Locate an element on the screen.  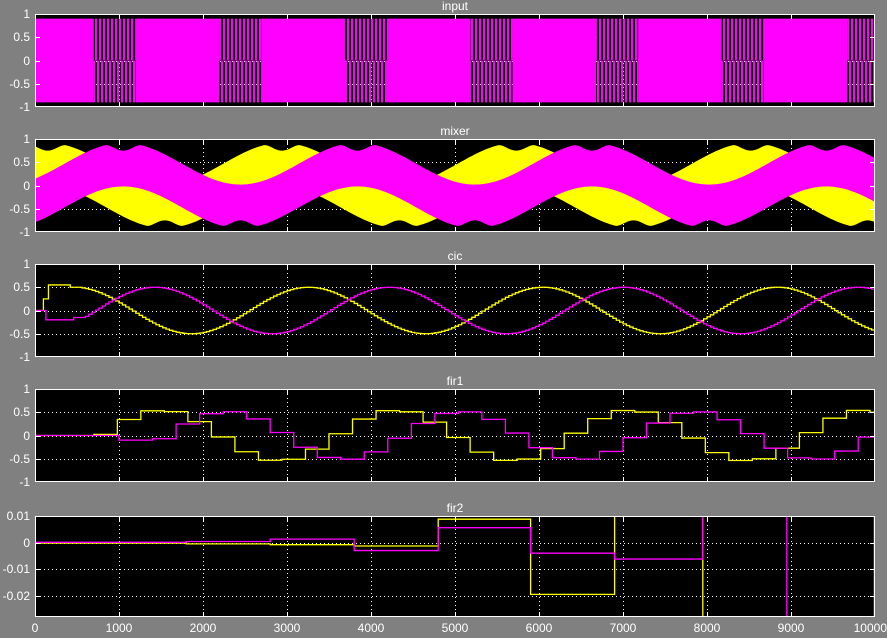
y-tick-label: -0.01 is located at coordinates (16, 569).